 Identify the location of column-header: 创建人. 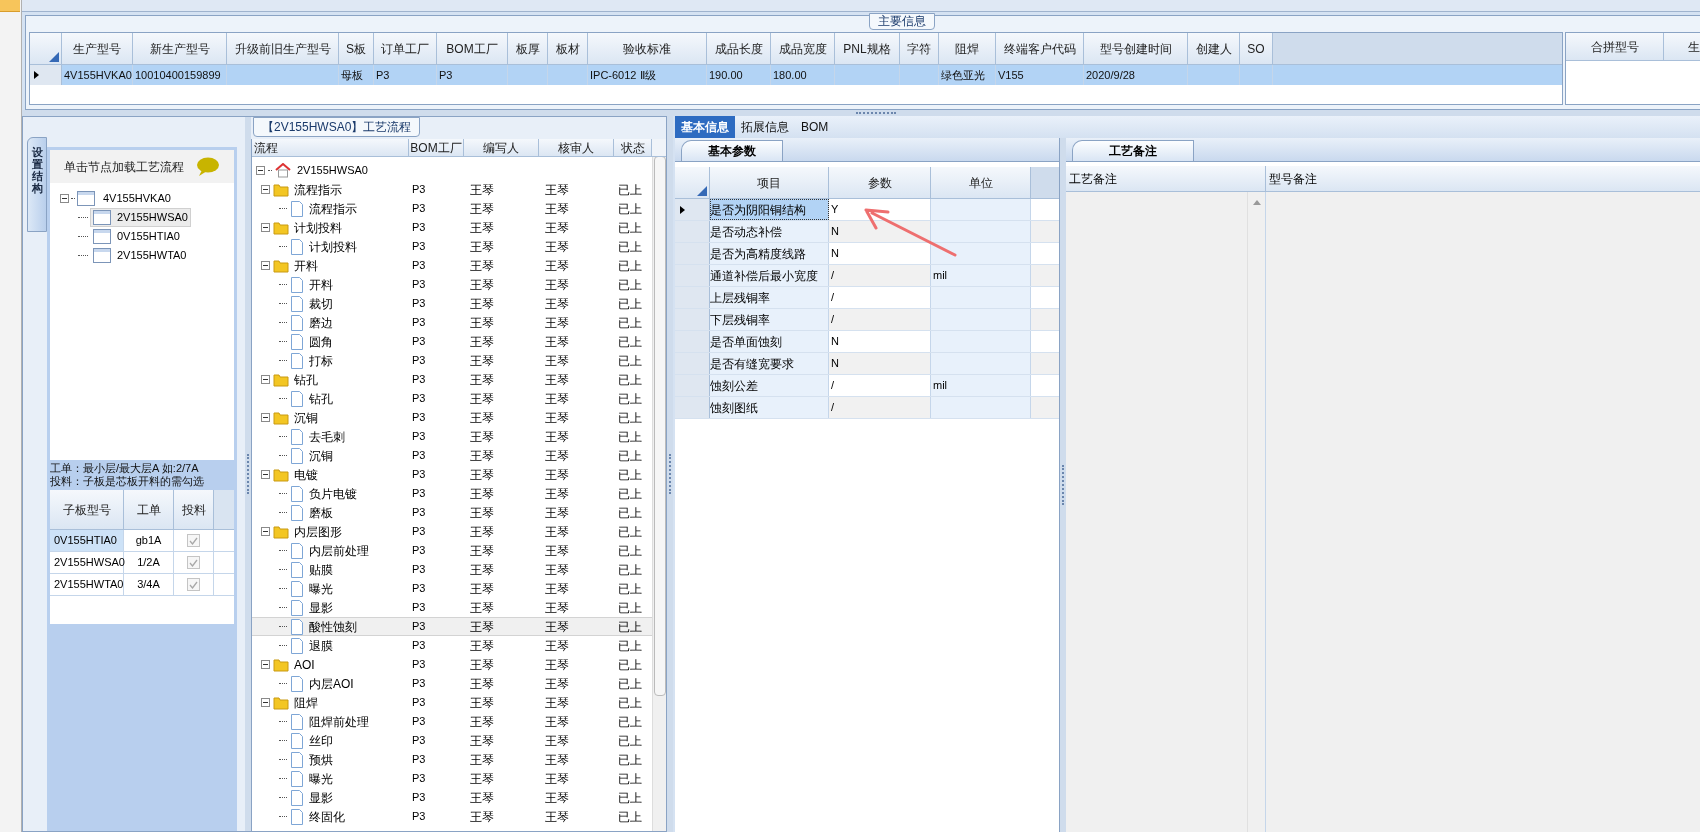
(1214, 48).